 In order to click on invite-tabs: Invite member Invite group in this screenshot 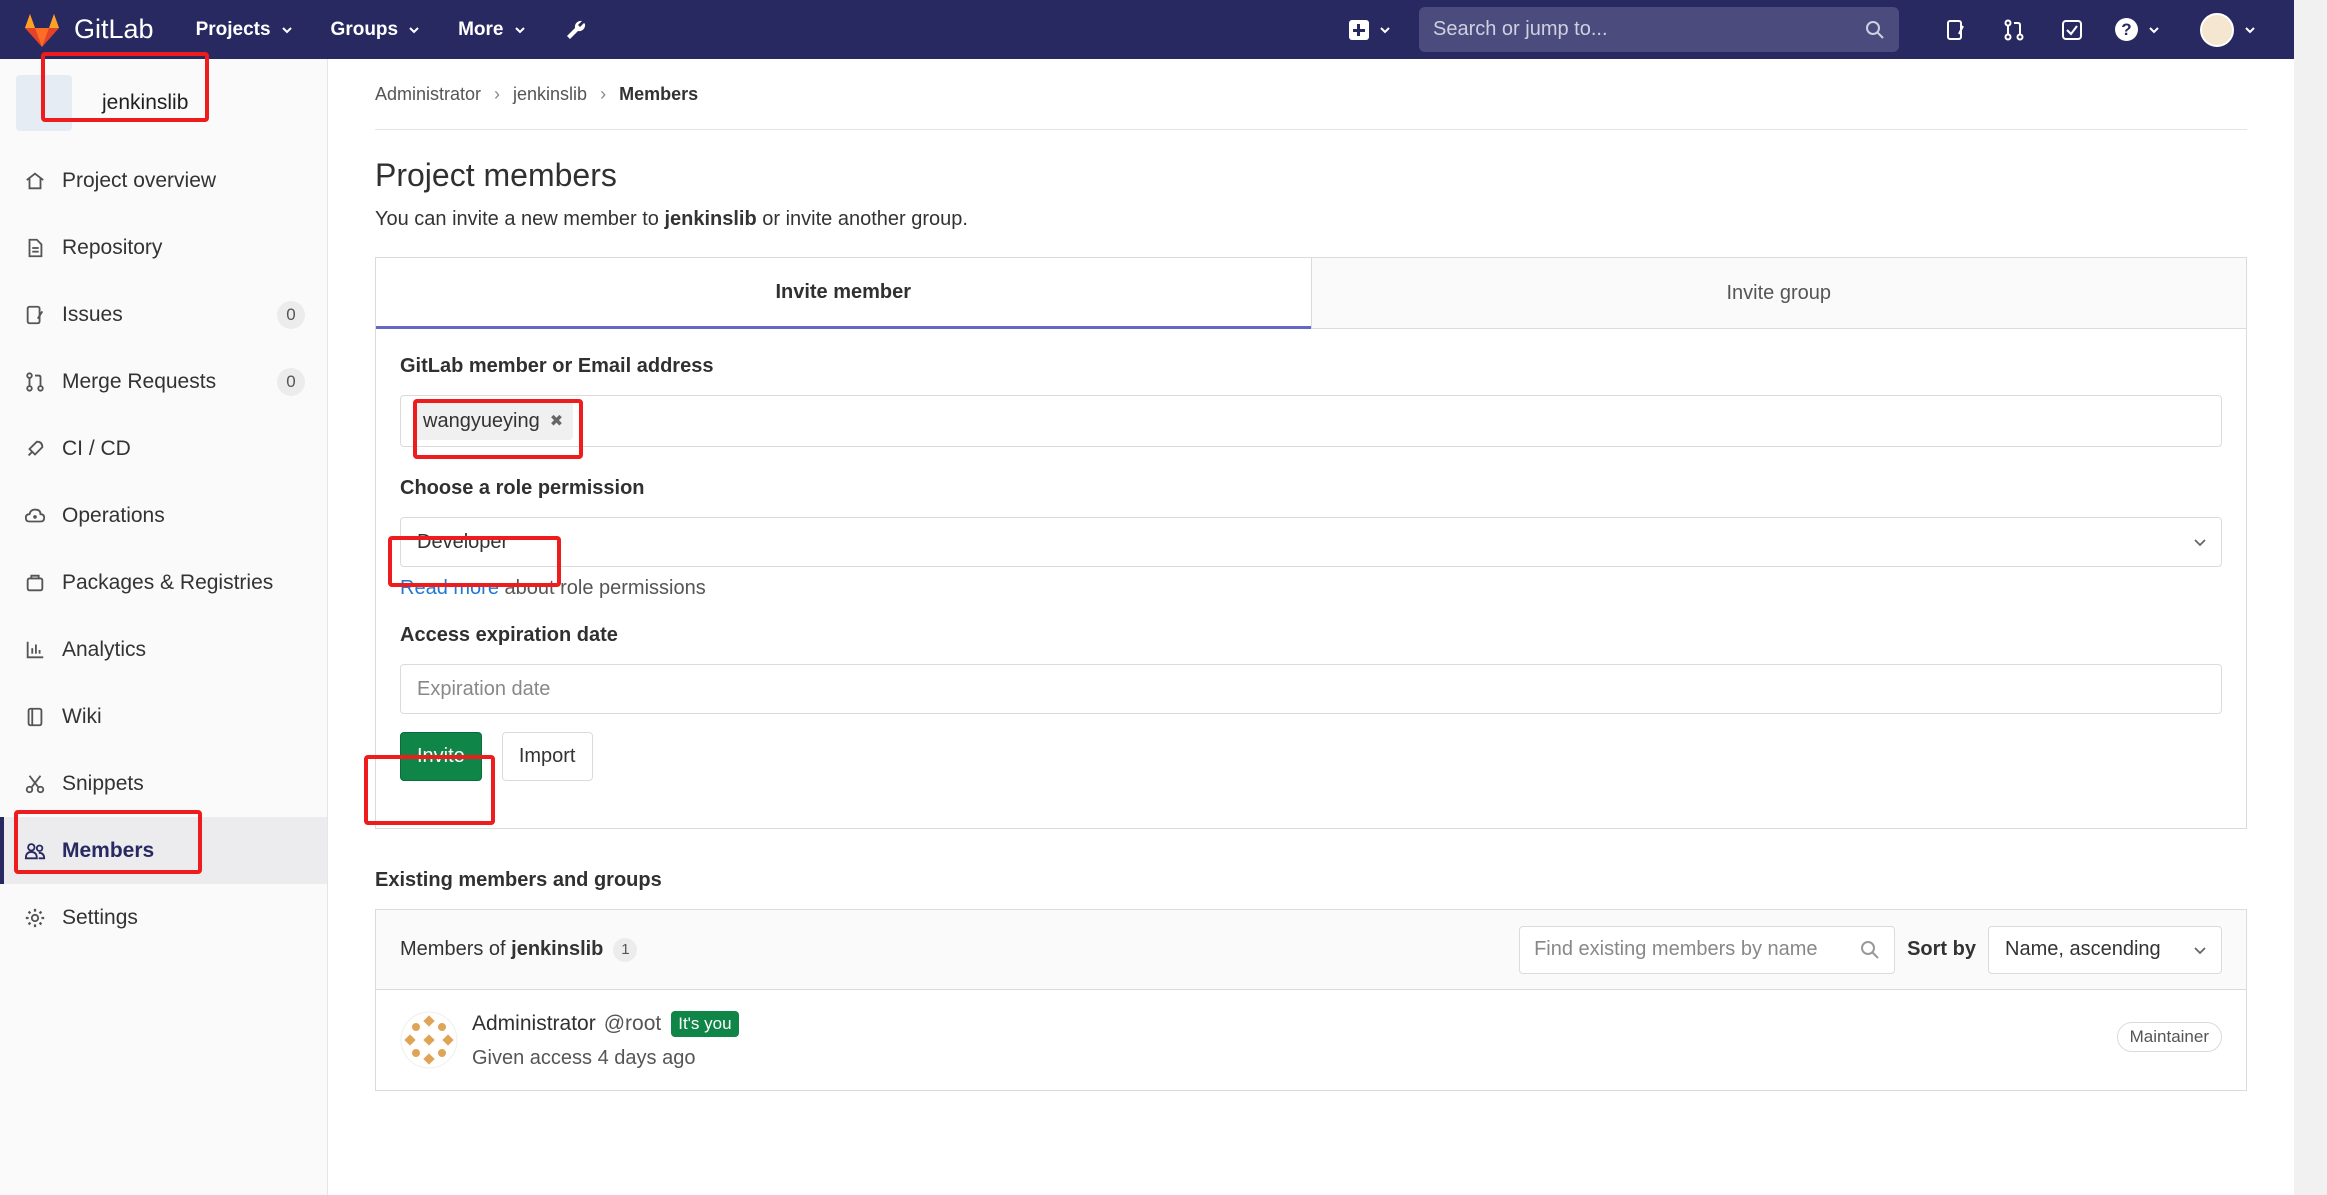, I will do `click(1311, 293)`.